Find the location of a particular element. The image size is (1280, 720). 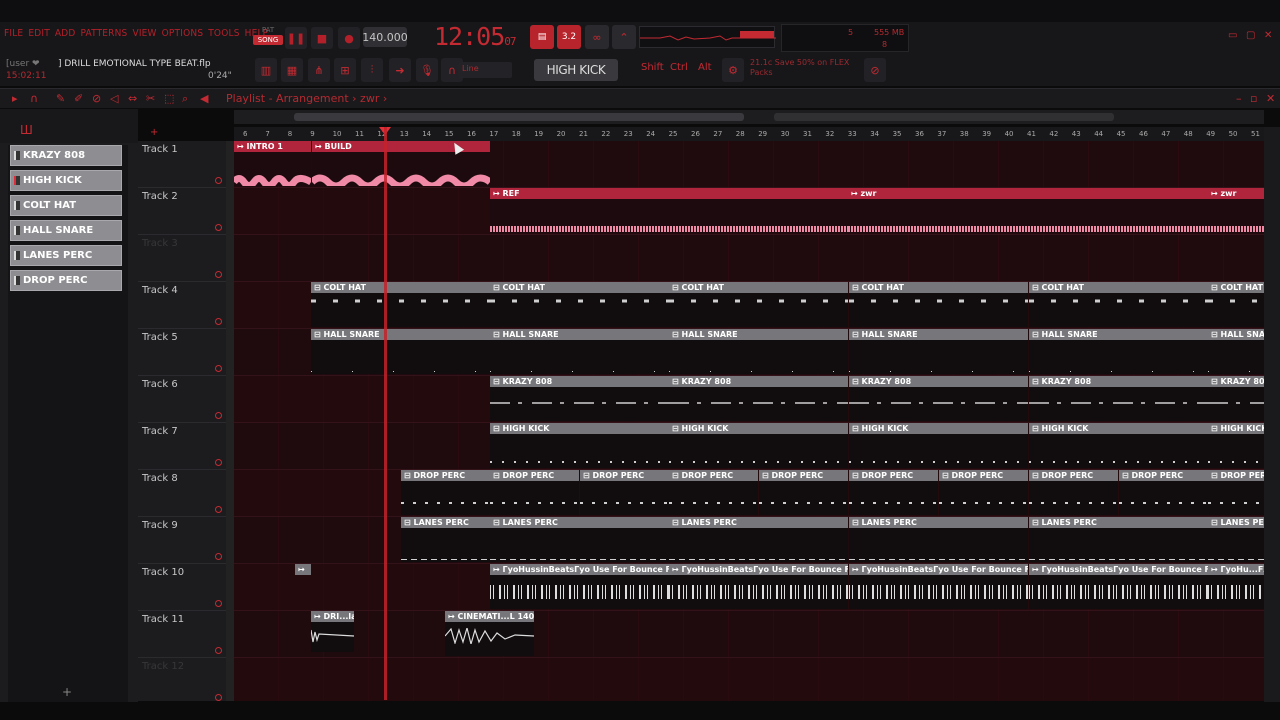

snap-select: Line is located at coordinates (485, 70).